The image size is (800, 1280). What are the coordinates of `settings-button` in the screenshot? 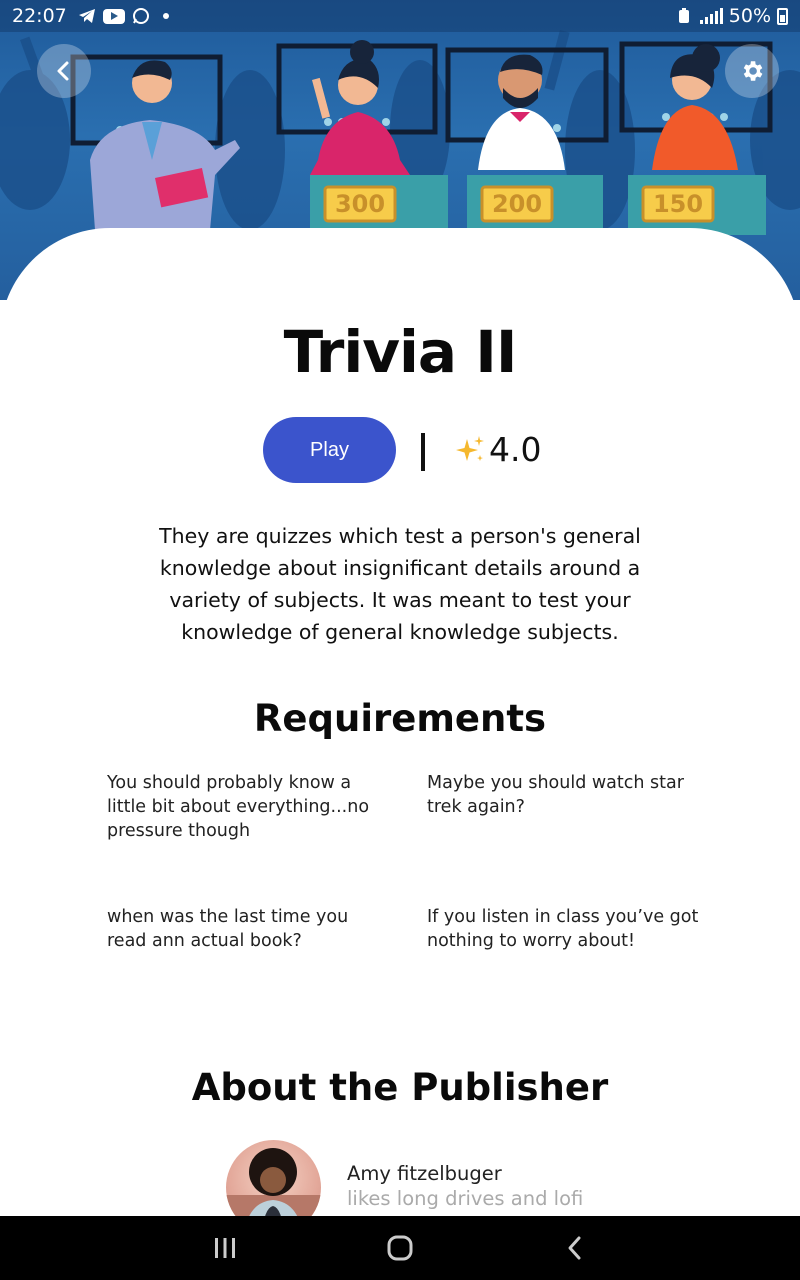 It's located at (752, 71).